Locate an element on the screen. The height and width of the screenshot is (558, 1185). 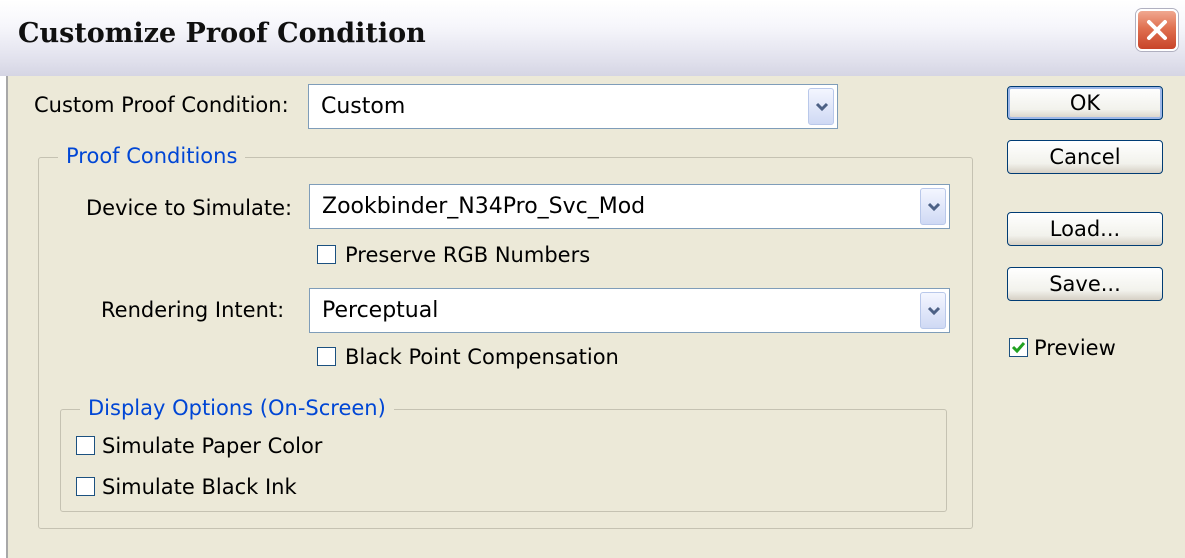
device-value: Zookbinder_N34Pro_Svc_Mod is located at coordinates (484, 206).